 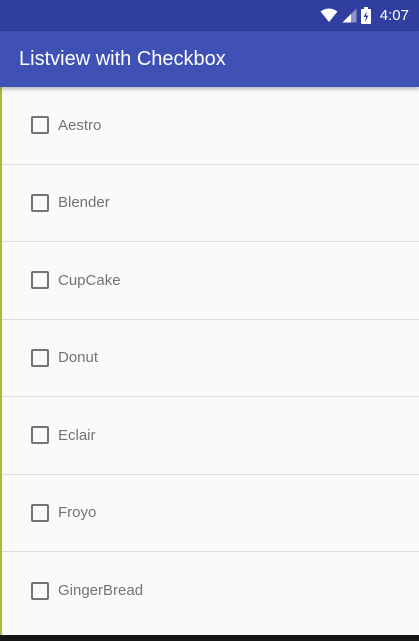 I want to click on app-bar: Listview with Checkbox, so click(x=209, y=59).